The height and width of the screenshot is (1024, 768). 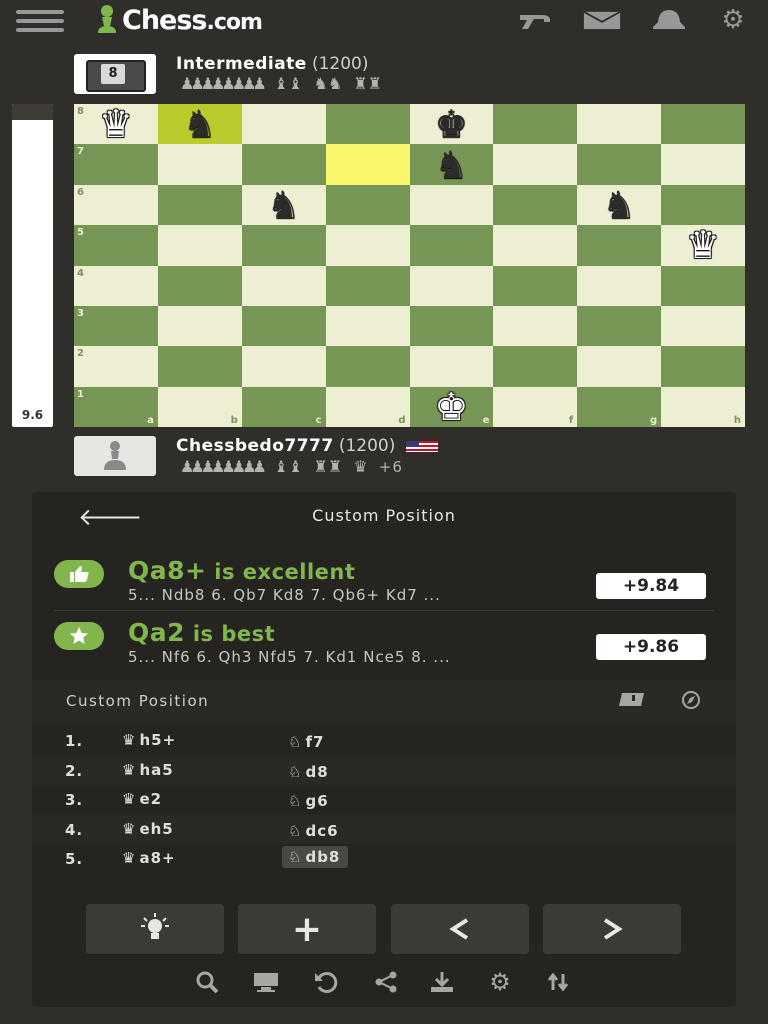 I want to click on square-a5: 5, so click(x=116, y=245).